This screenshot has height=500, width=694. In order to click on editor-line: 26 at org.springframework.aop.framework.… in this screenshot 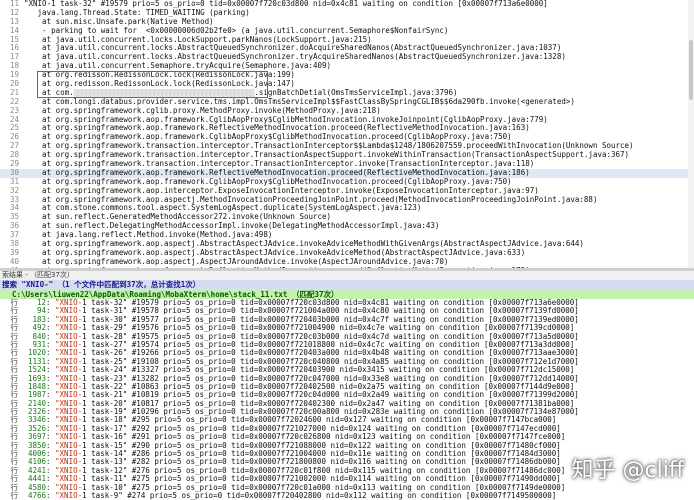, I will do `click(347, 137)`.